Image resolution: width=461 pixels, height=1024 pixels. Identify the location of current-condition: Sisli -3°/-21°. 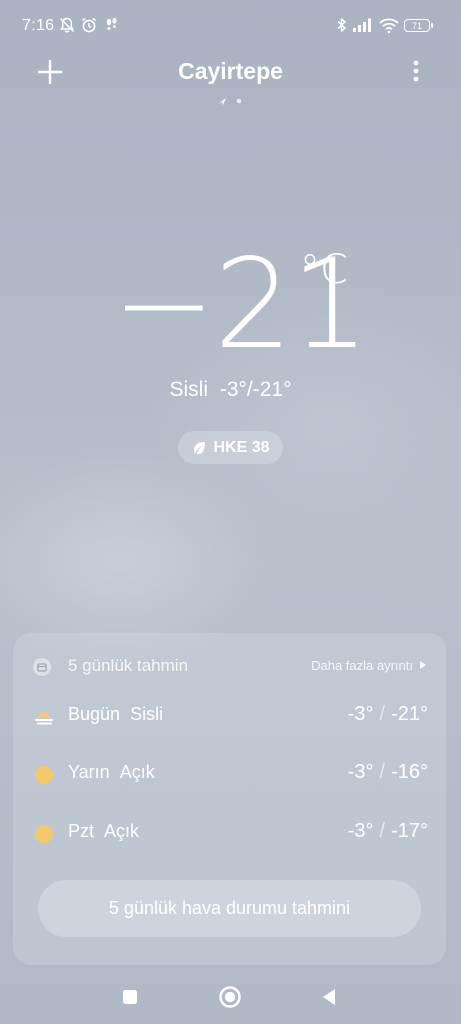
(230, 390).